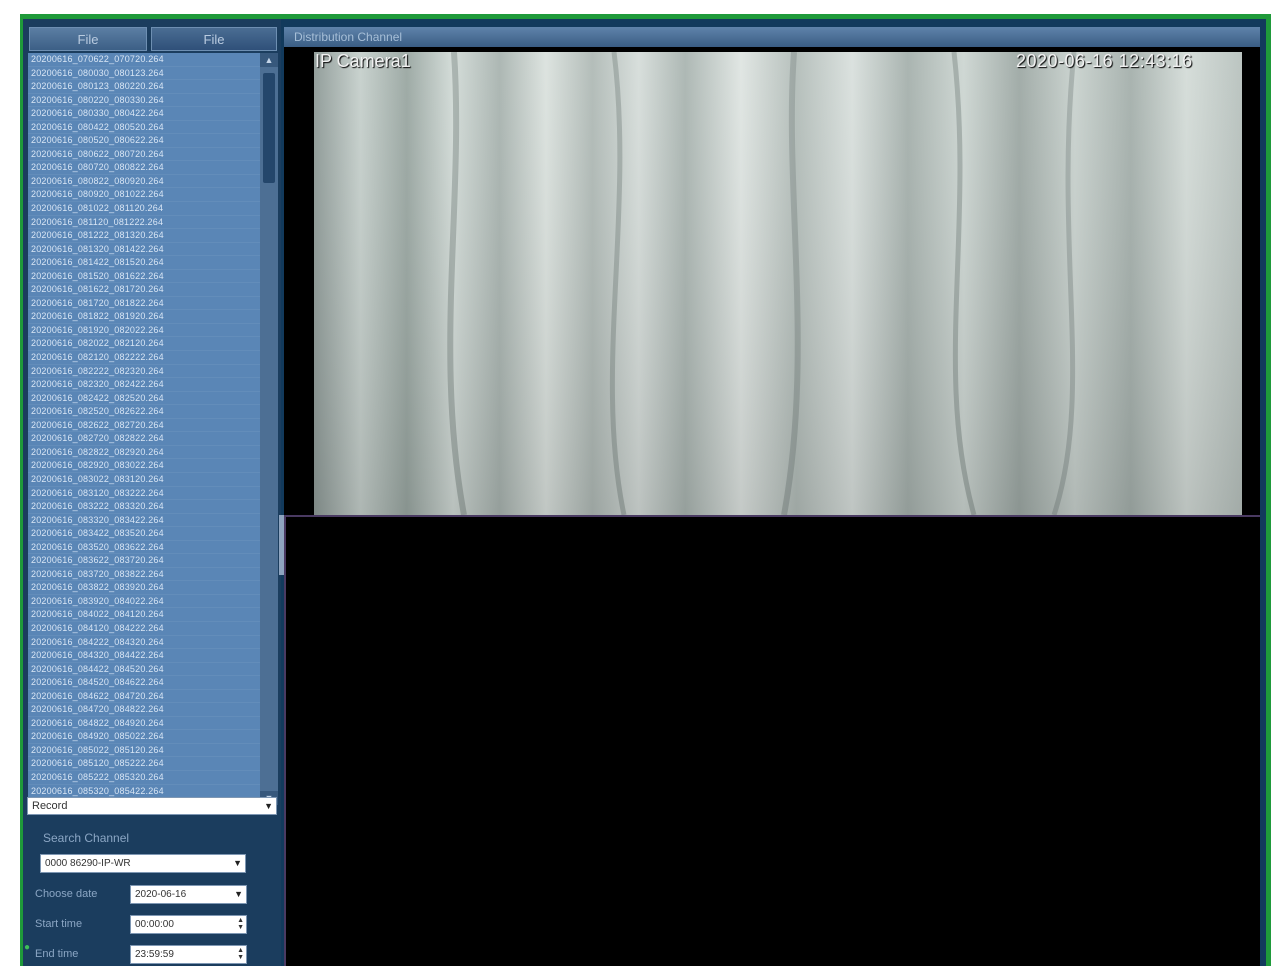 Image resolution: width=1274 pixels, height=966 pixels. Describe the element at coordinates (144, 480) in the screenshot. I see `file-list-item: 20200616_083022_083120.264` at that location.